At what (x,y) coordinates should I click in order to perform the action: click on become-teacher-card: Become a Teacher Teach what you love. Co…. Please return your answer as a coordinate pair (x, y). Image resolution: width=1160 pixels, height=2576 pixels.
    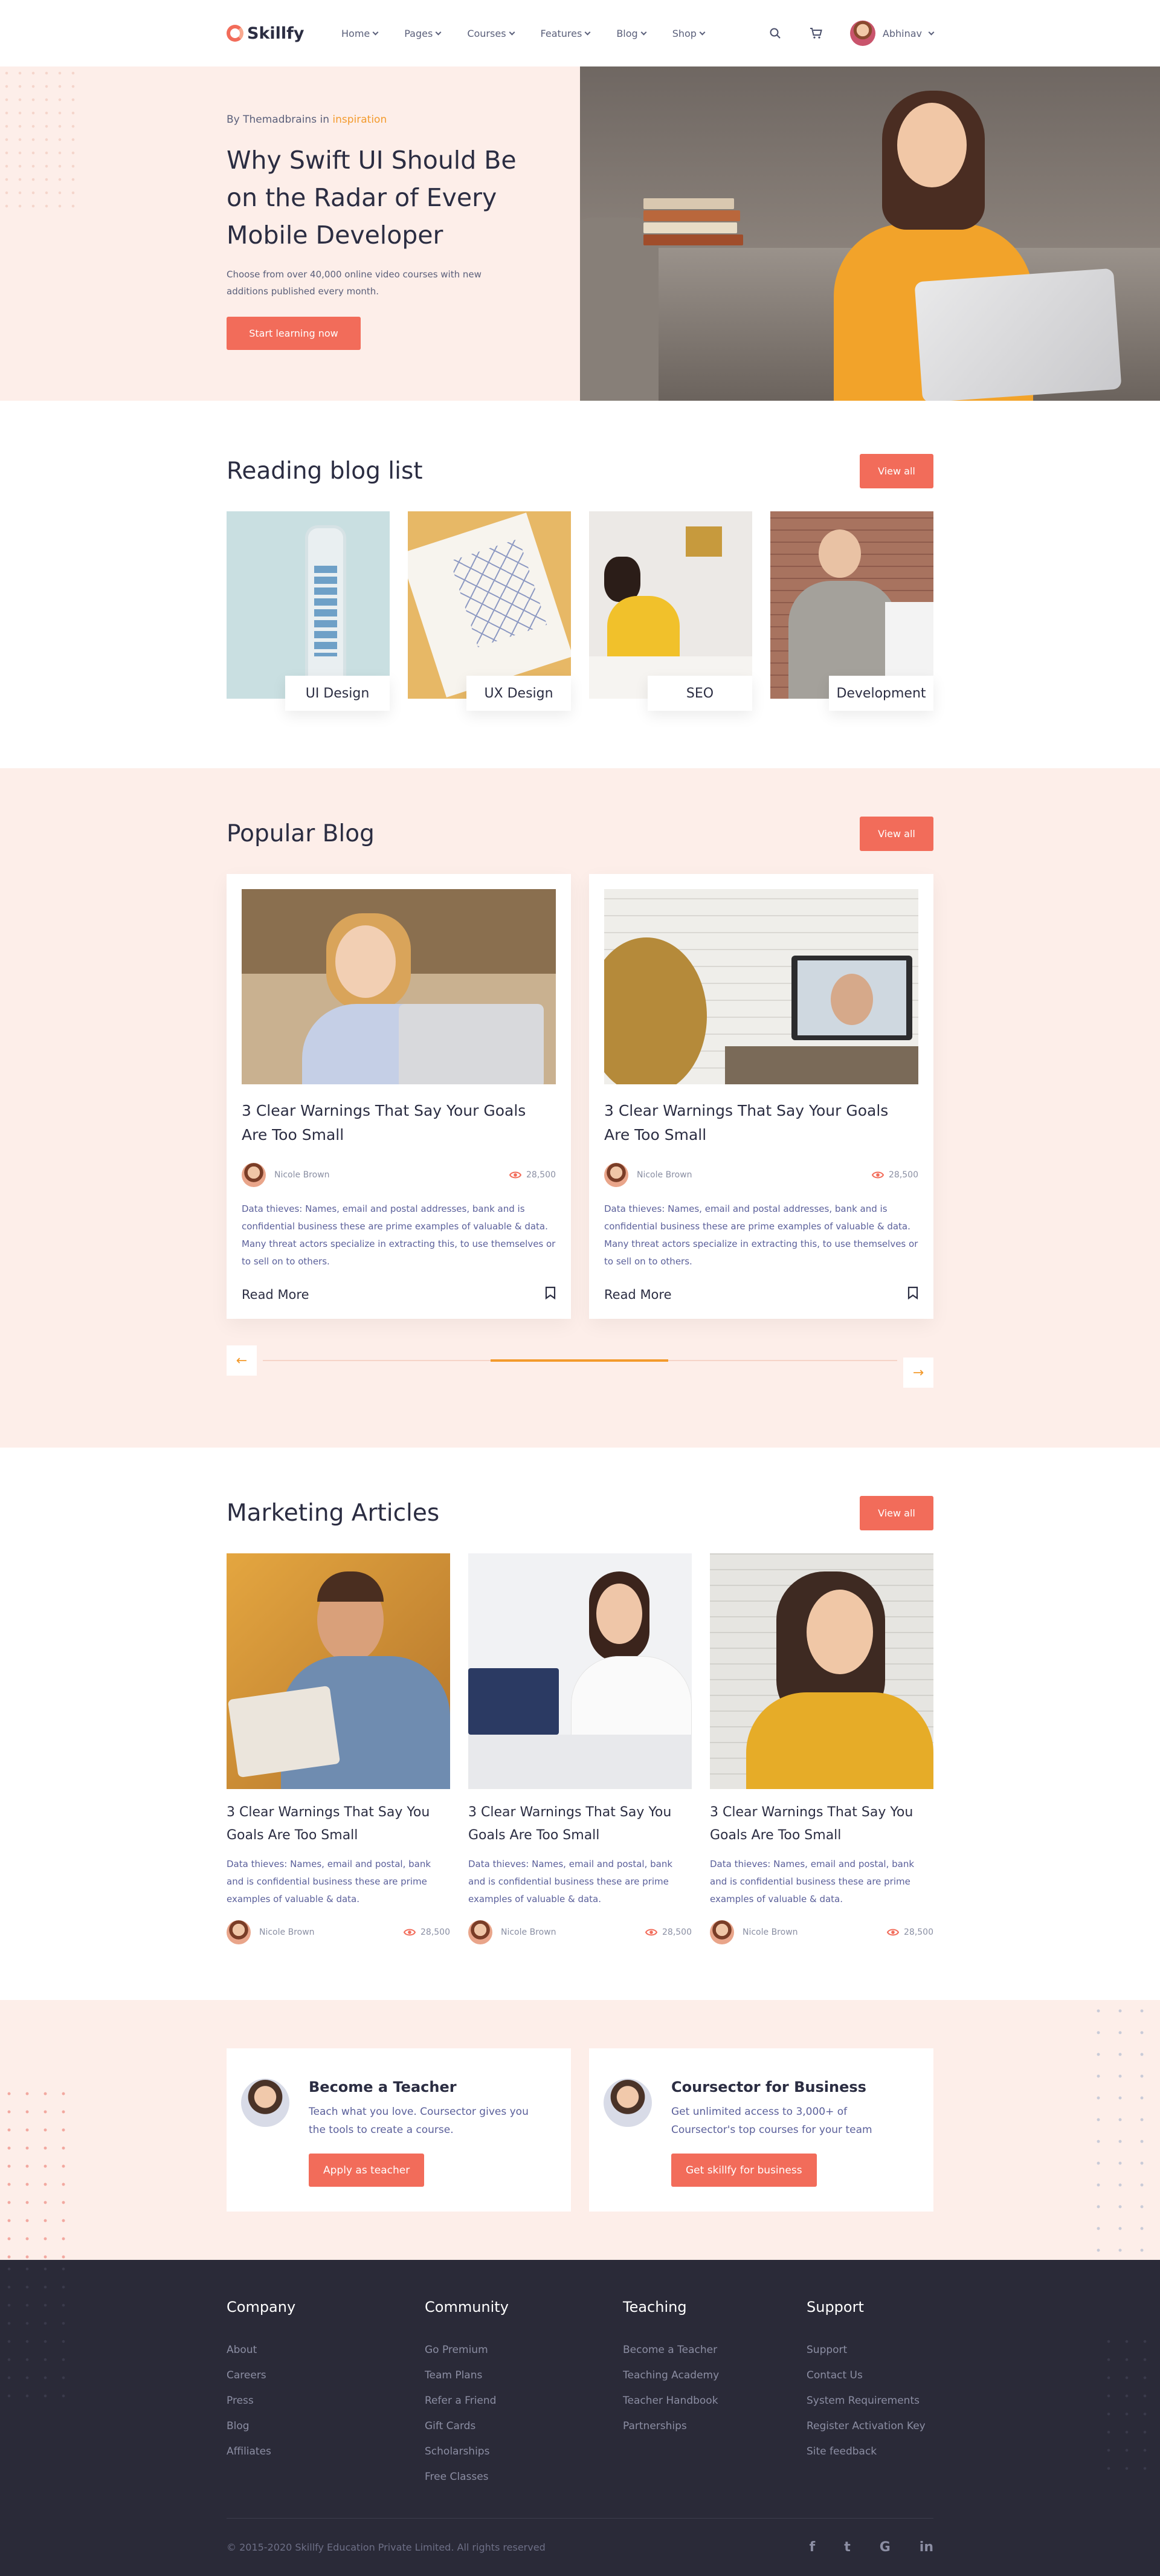
    Looking at the image, I should click on (399, 2130).